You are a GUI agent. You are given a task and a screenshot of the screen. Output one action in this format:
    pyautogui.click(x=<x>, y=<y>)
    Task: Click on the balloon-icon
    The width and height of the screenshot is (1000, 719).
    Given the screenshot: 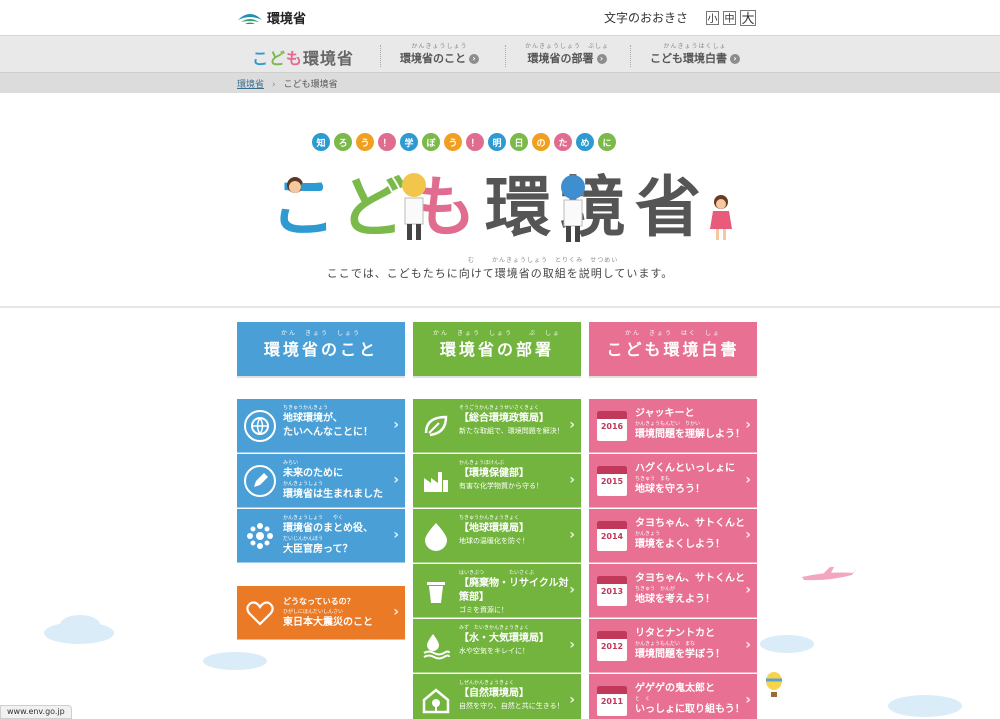 What is the action you would take?
    pyautogui.click(x=774, y=684)
    